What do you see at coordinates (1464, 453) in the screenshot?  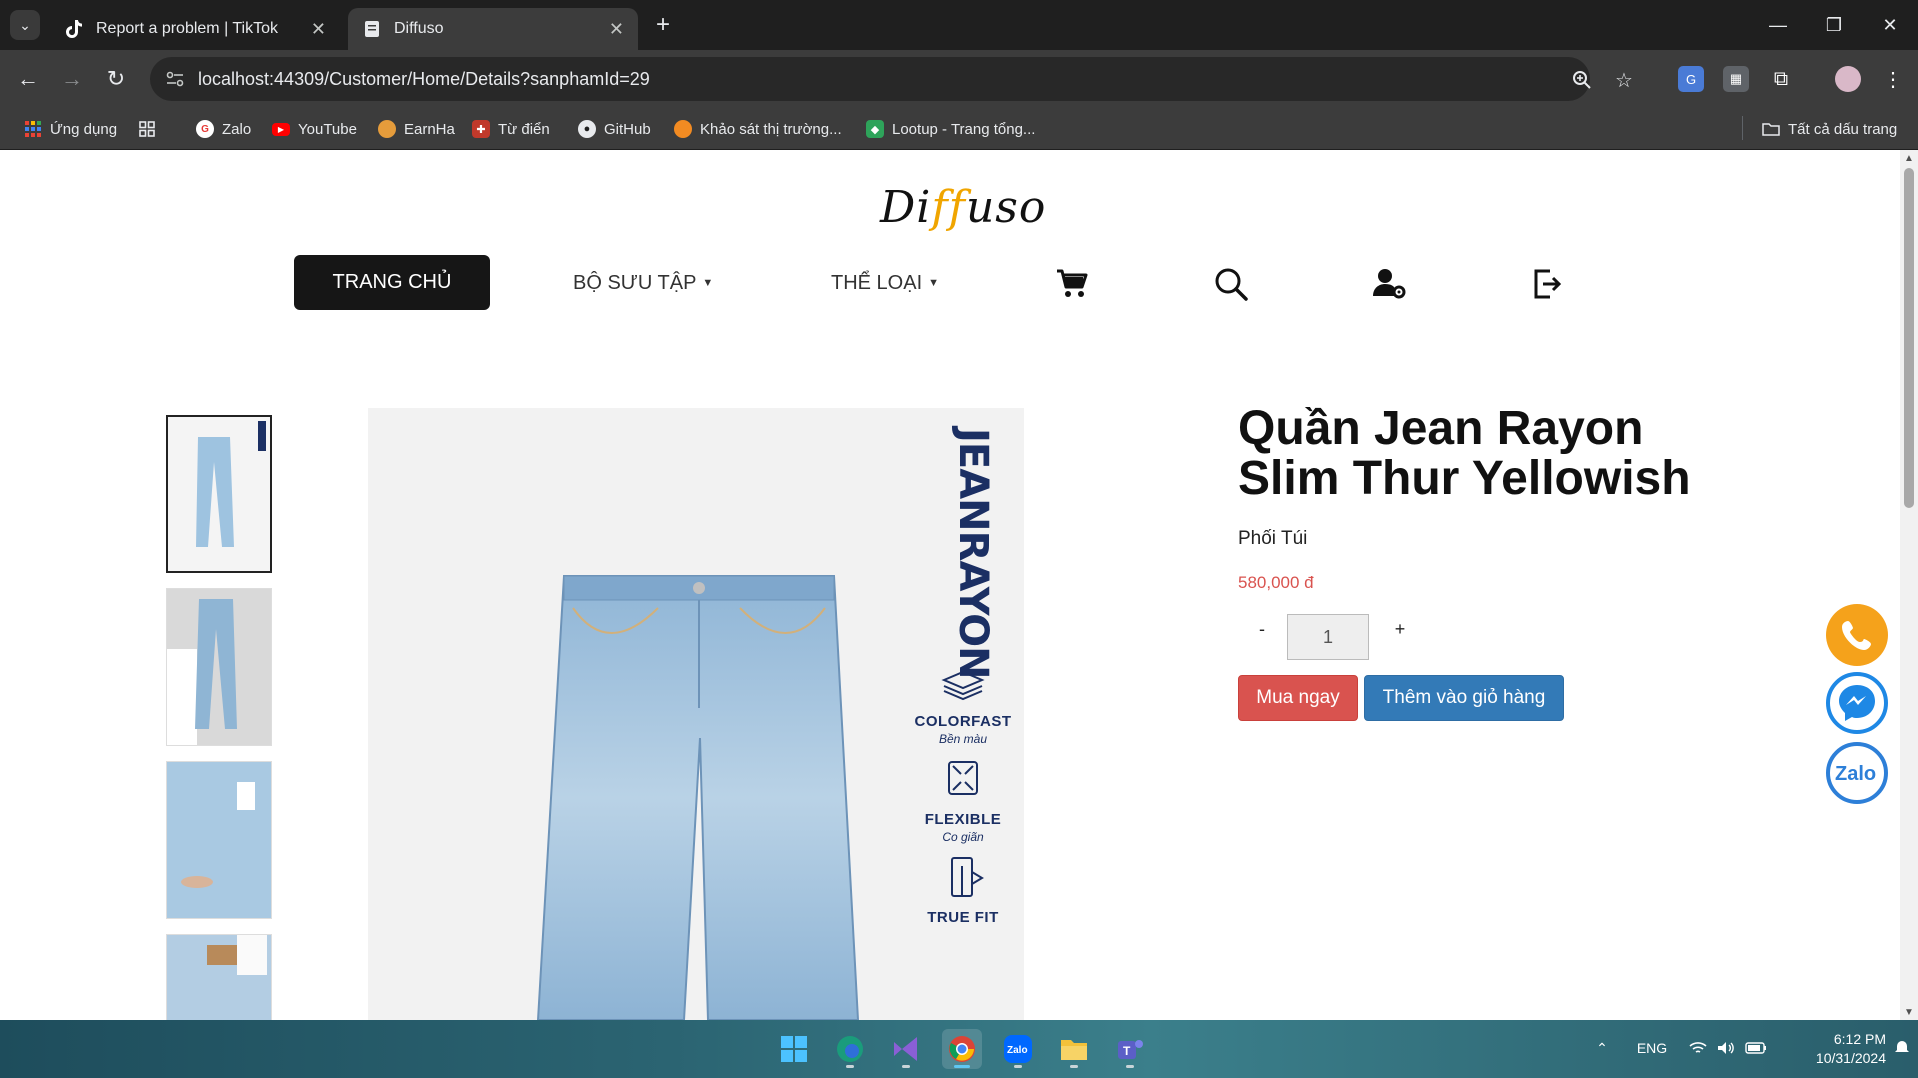 I see `product-title: Quần Jean Rayon Slim Thur Yellowish` at bounding box center [1464, 453].